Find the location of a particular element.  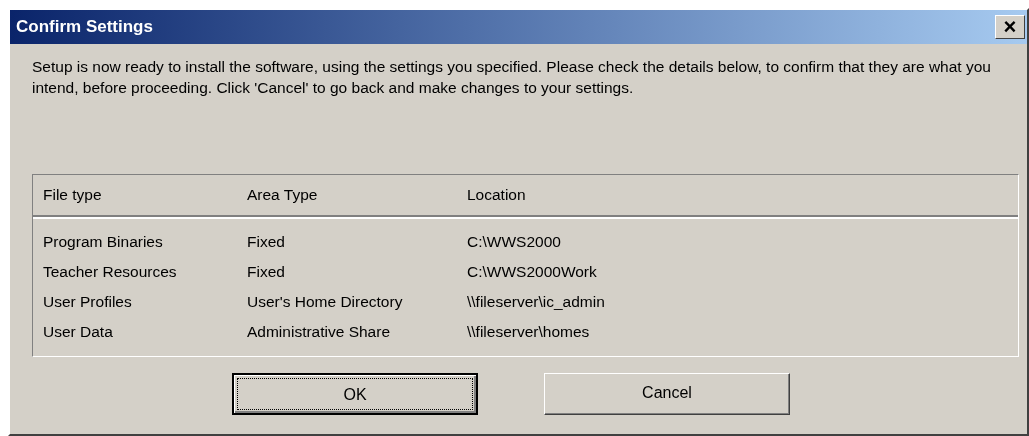

table-cell-text: Teacher Resources is located at coordinates (110, 272).